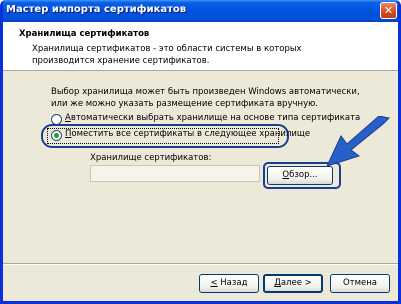 The image size is (401, 304). I want to click on store-label: Хранилище сертификатов:, so click(151, 158).